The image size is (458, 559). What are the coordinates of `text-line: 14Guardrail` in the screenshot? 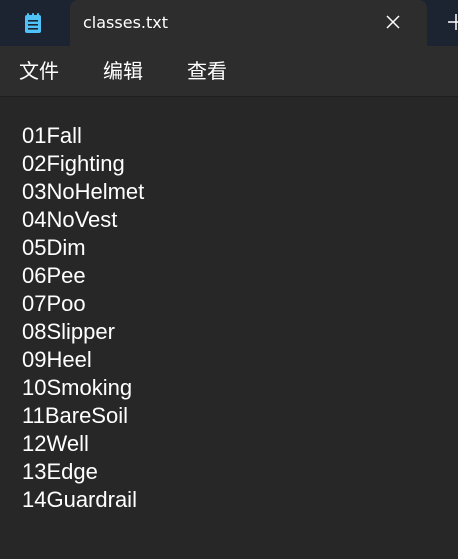 It's located at (79, 499).